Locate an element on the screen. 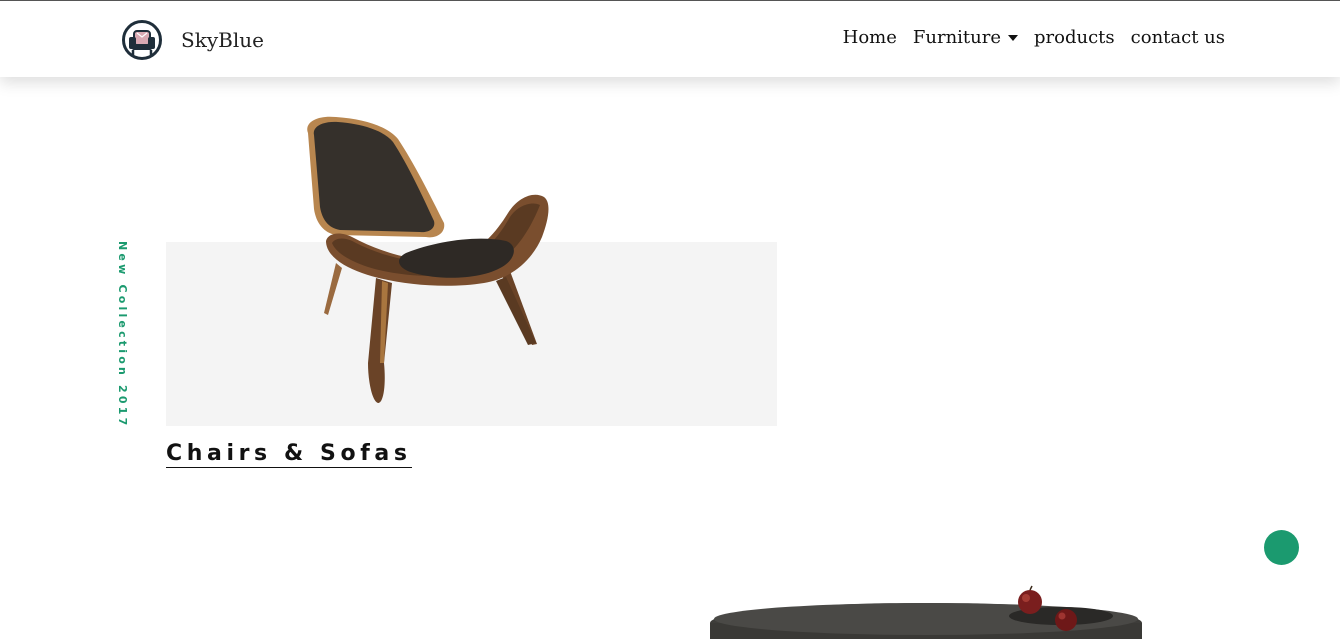  nav-link-contact-label: contact us is located at coordinates (1177, 37).